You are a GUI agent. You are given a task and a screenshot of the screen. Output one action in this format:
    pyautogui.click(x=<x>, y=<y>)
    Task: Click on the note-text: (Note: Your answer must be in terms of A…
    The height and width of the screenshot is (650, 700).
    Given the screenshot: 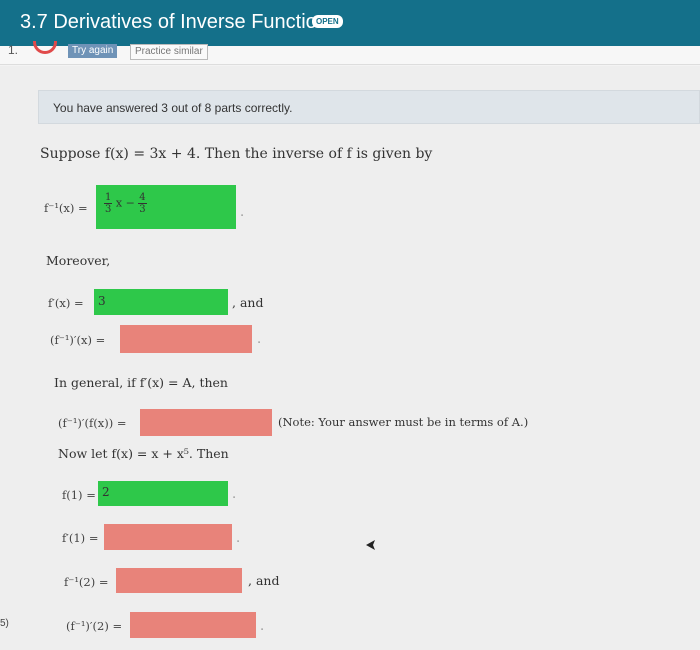 What is the action you would take?
    pyautogui.click(x=403, y=422)
    